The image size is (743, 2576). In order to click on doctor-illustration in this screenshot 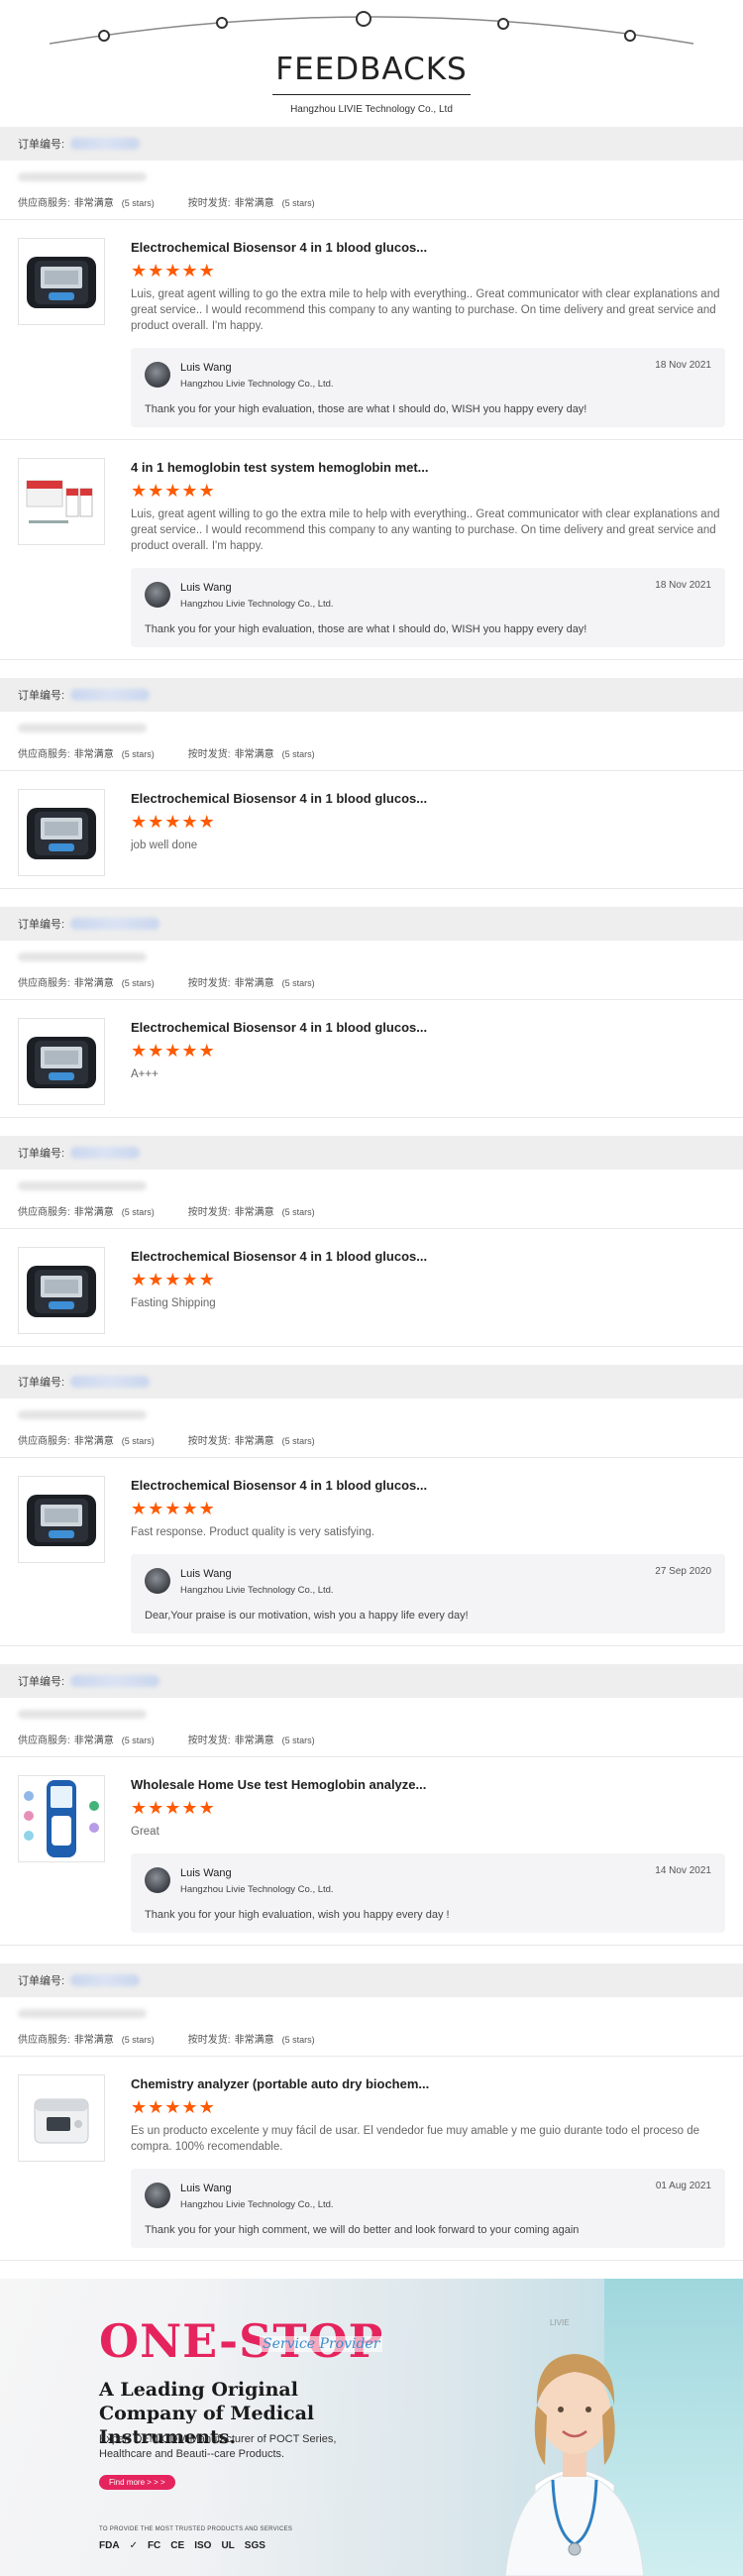, I will do `click(574, 2465)`.